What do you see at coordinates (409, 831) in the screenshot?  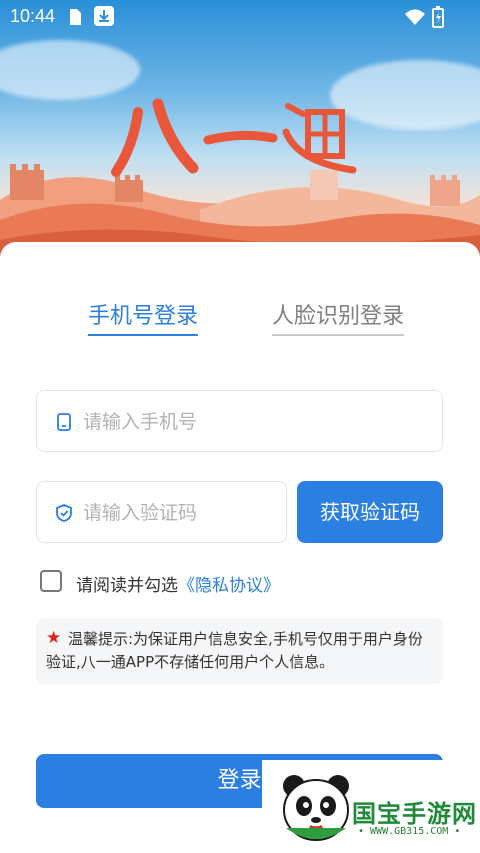 I see `watermark-url: • WWW.GB315.COM •` at bounding box center [409, 831].